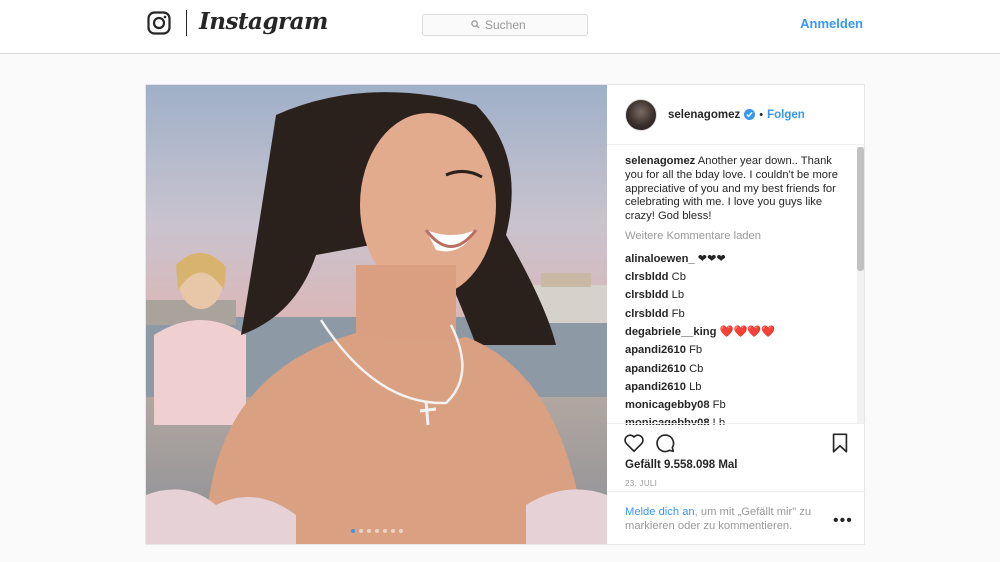 The width and height of the screenshot is (1000, 562). I want to click on comment-username: alinaloewen_, so click(660, 259).